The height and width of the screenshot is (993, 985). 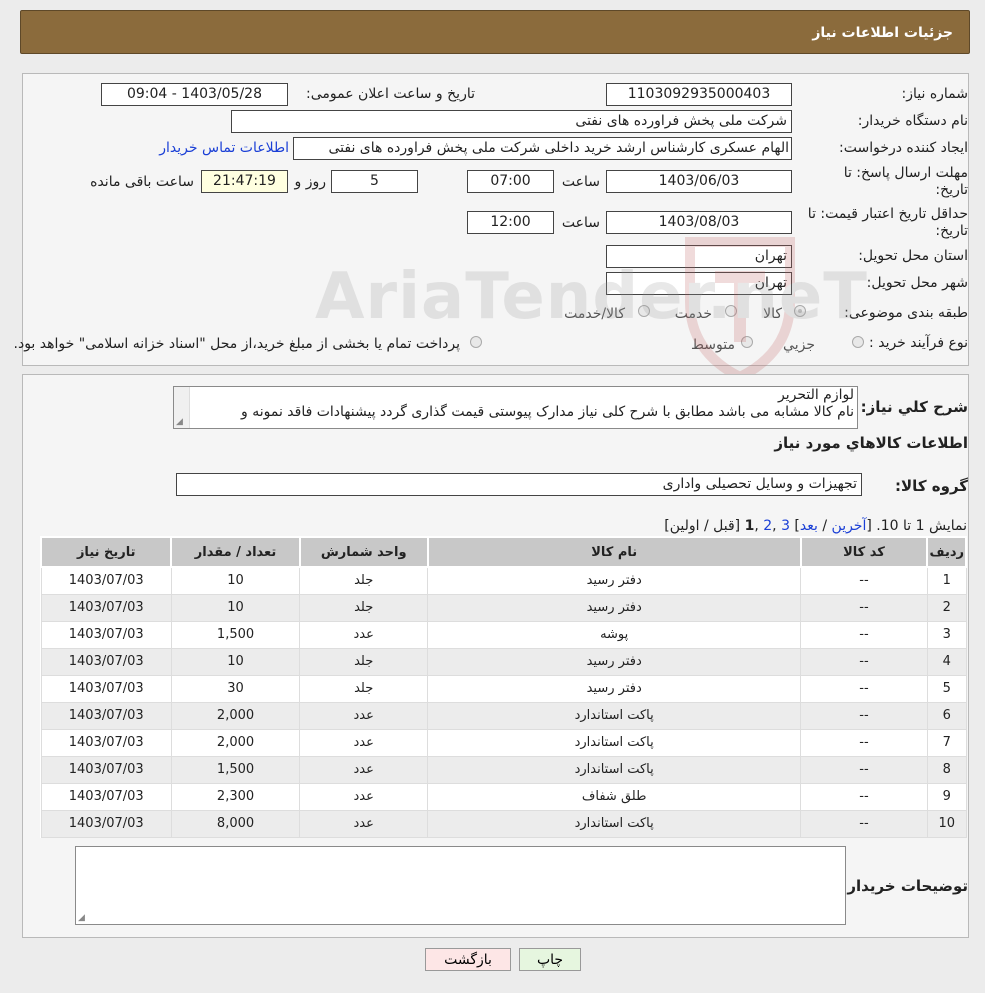 What do you see at coordinates (503, 607) in the screenshot?
I see `table-row: 2 -- دفتر رسید جلد 10 1403/07/03` at bounding box center [503, 607].